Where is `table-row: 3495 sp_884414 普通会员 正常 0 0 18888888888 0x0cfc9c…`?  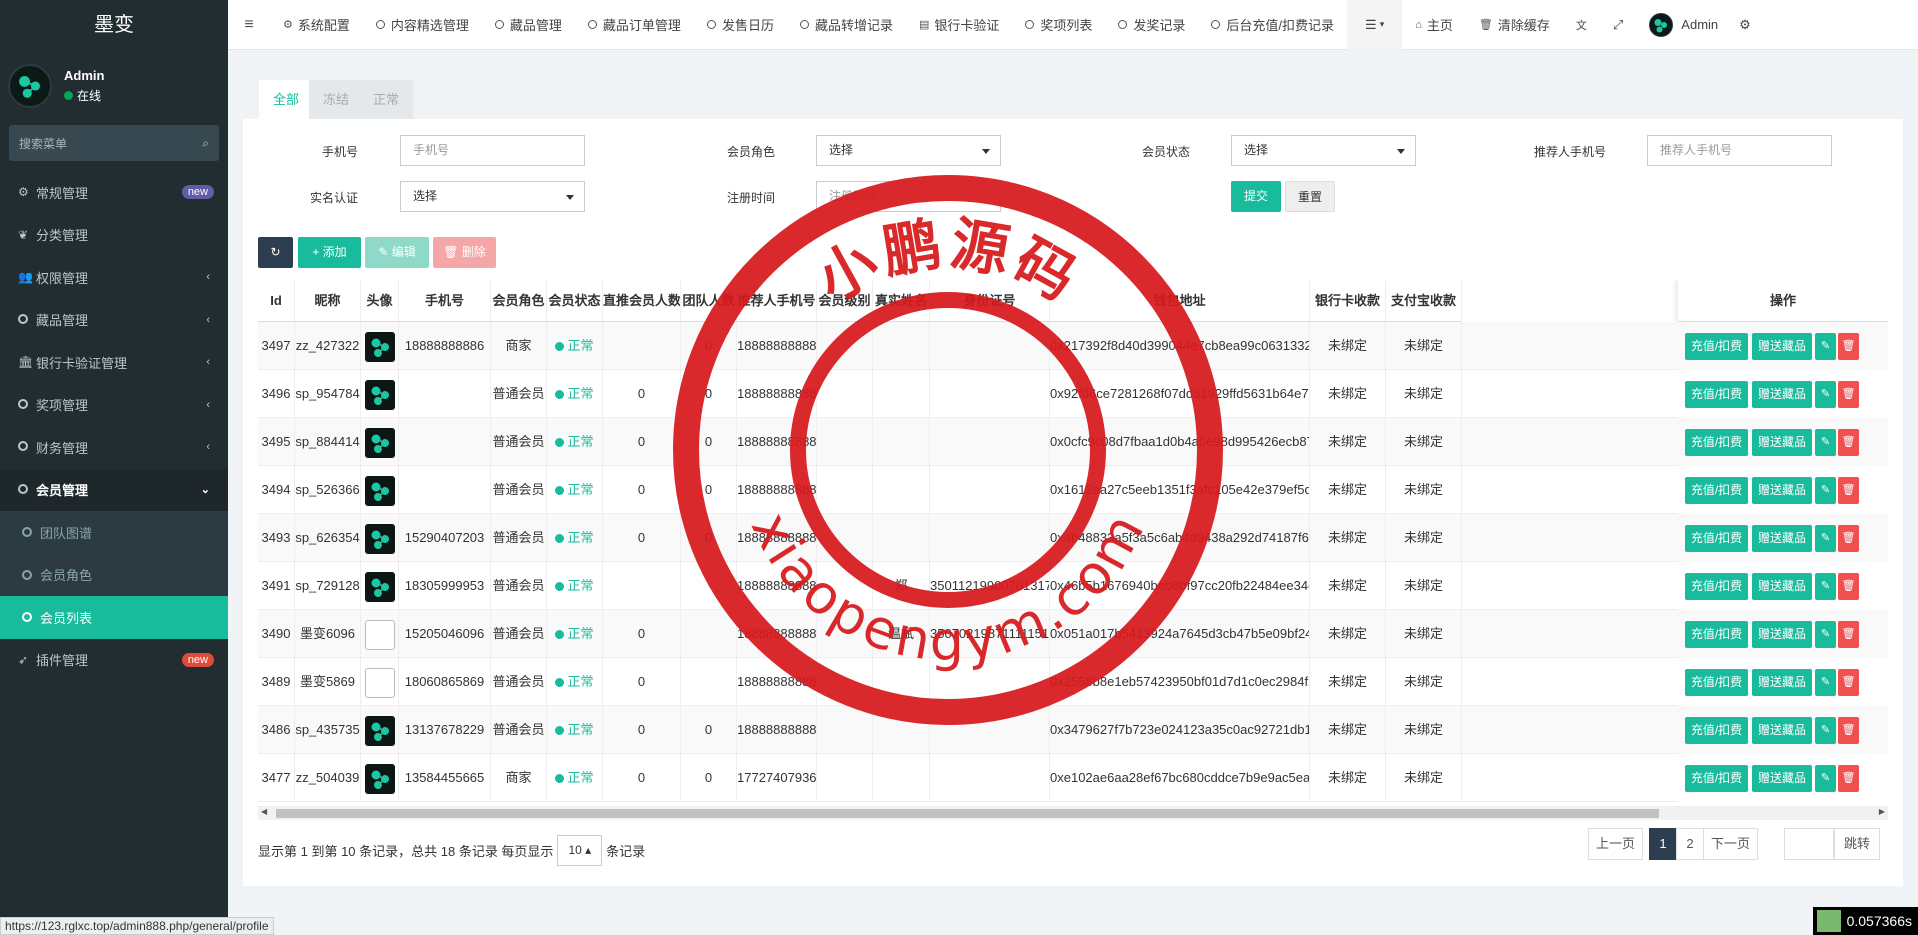 table-row: 3495 sp_884414 普通会员 正常 0 0 18888888888 0x0cfc9c… is located at coordinates (1073, 442).